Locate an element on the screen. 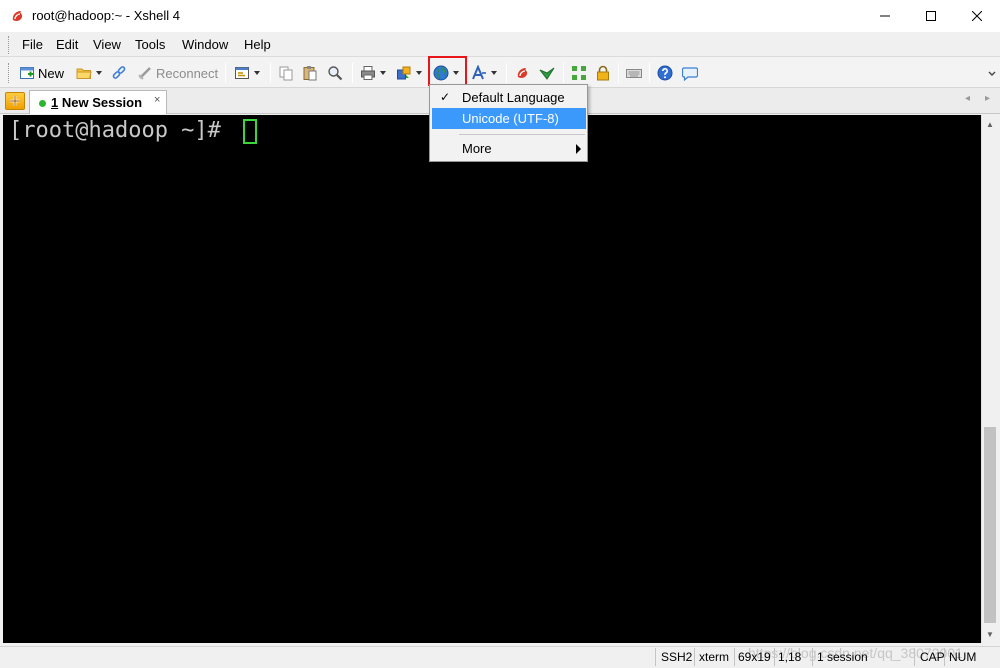 This screenshot has width=1000, height=668. tab-close-button: × is located at coordinates (157, 100).